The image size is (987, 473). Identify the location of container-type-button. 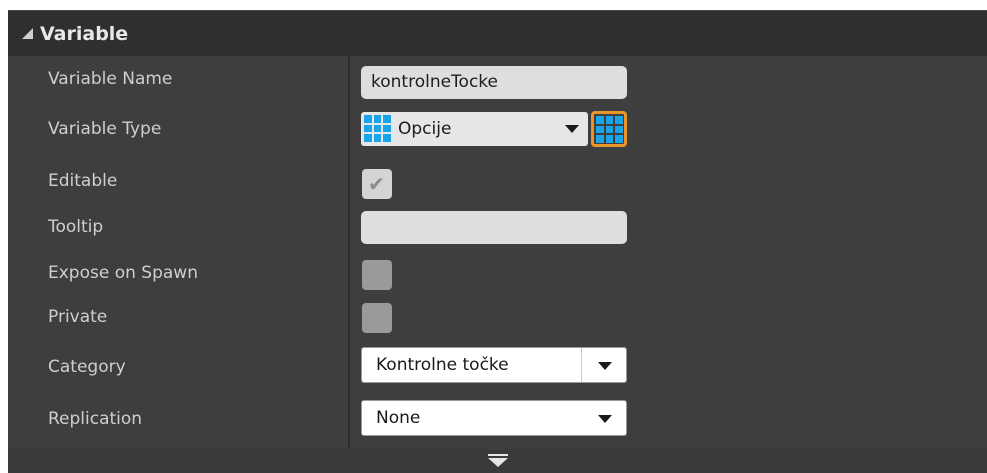
(609, 129).